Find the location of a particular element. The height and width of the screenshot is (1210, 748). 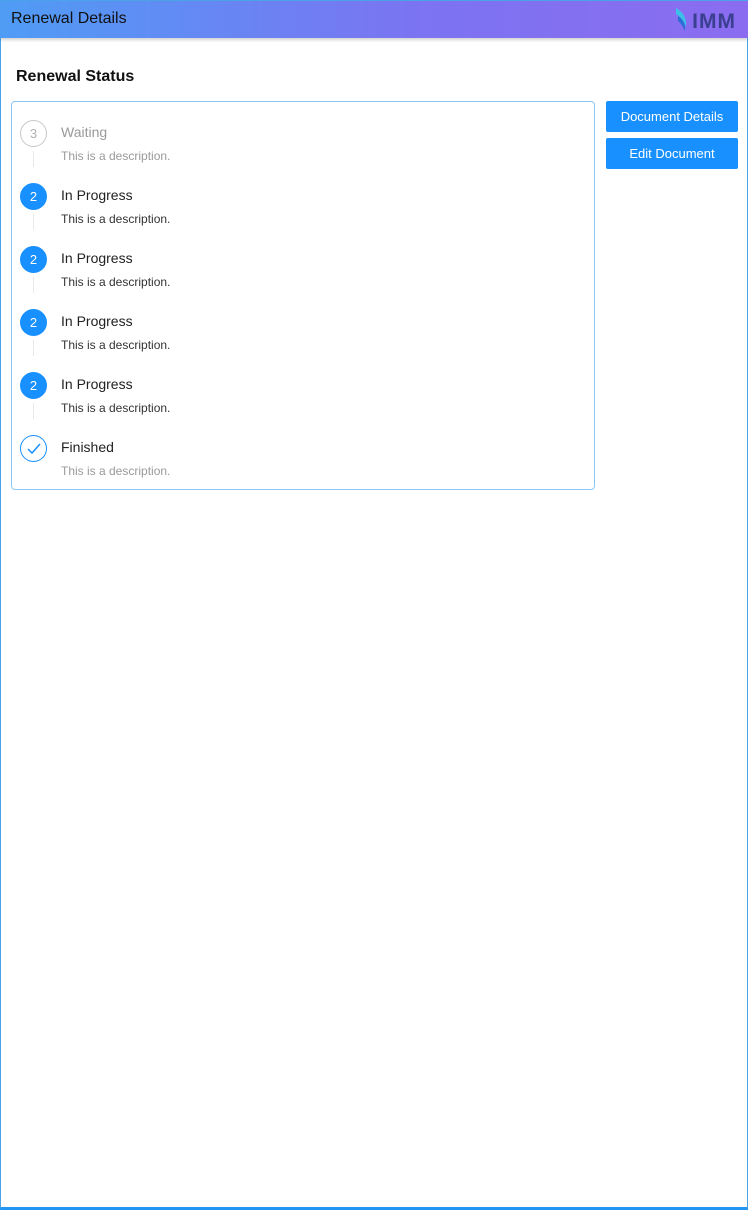

page-title: Renewal Details is located at coordinates (69, 18).